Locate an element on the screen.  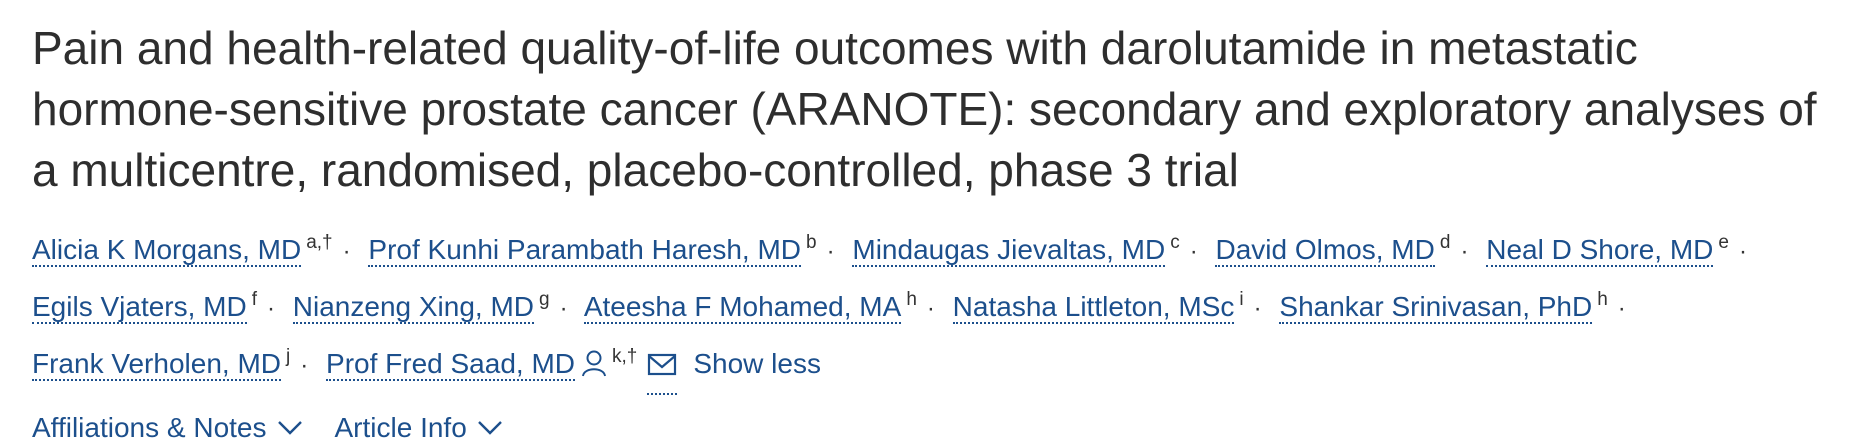
author-affiliation-sup: k,† is located at coordinates (625, 356).